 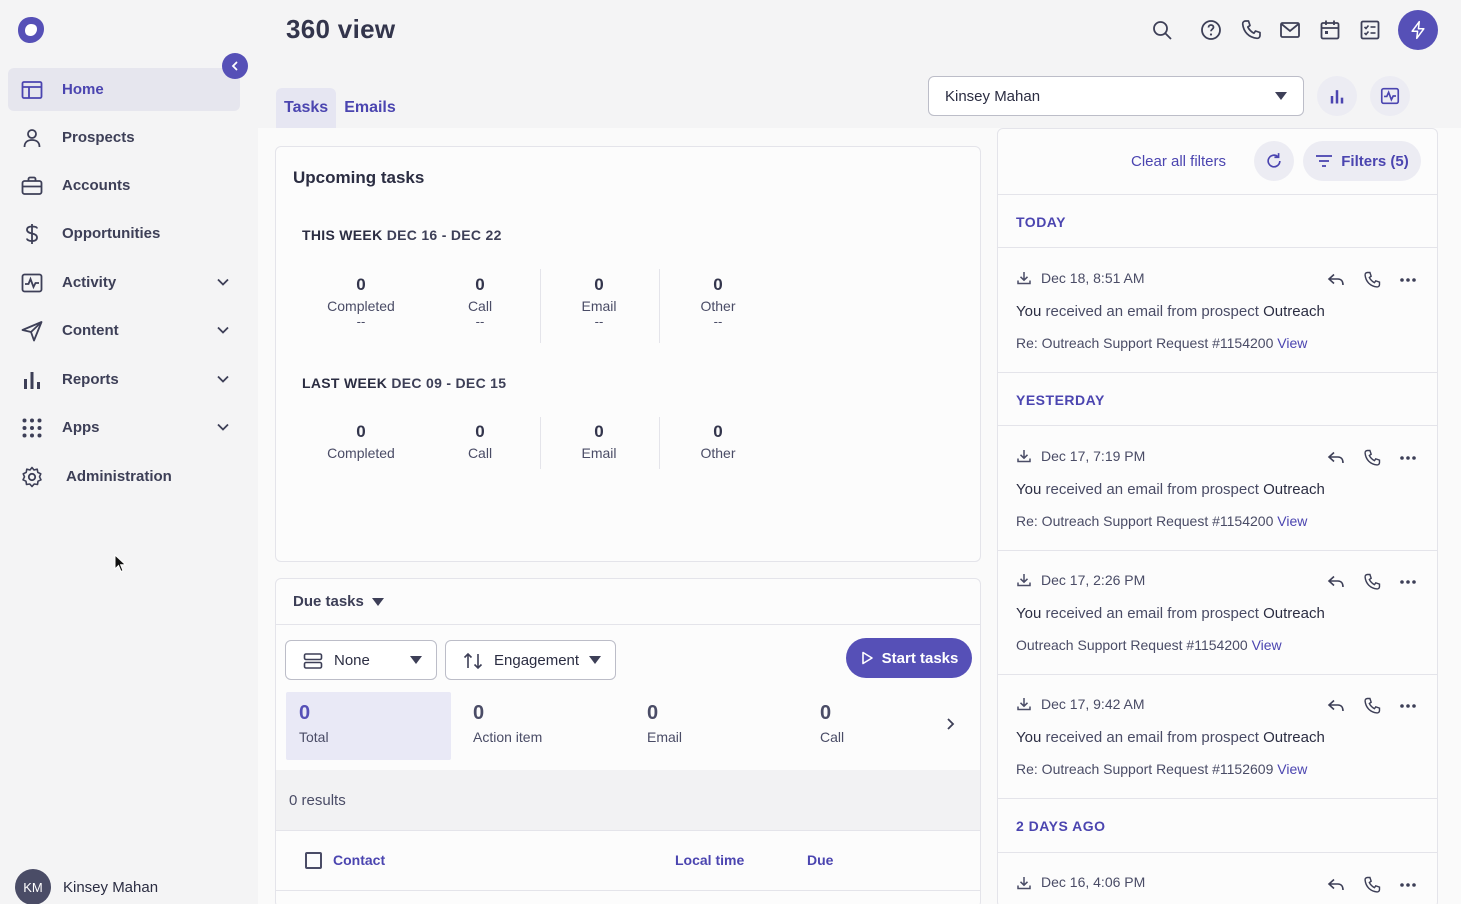 What do you see at coordinates (124, 379) in the screenshot?
I see `sidebar-item-reports: Reports` at bounding box center [124, 379].